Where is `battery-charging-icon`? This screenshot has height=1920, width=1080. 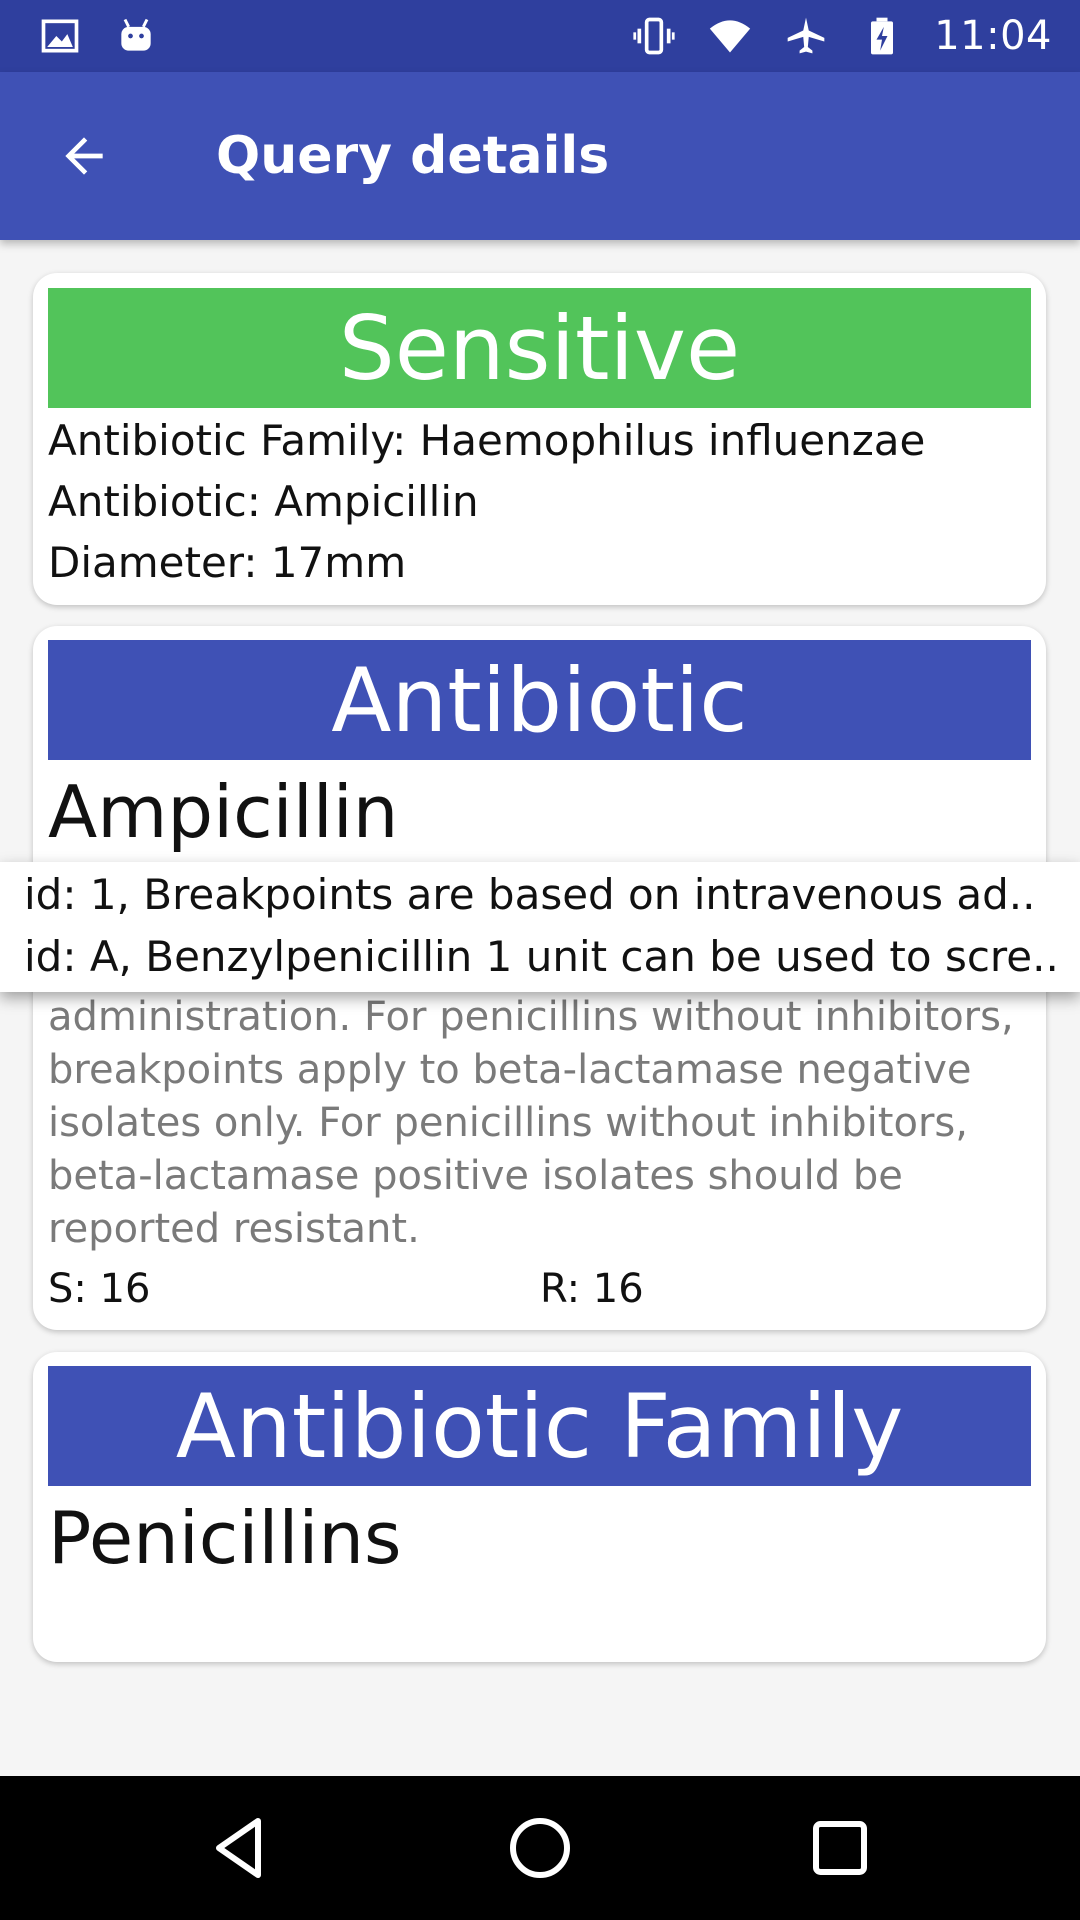 battery-charging-icon is located at coordinates (882, 36).